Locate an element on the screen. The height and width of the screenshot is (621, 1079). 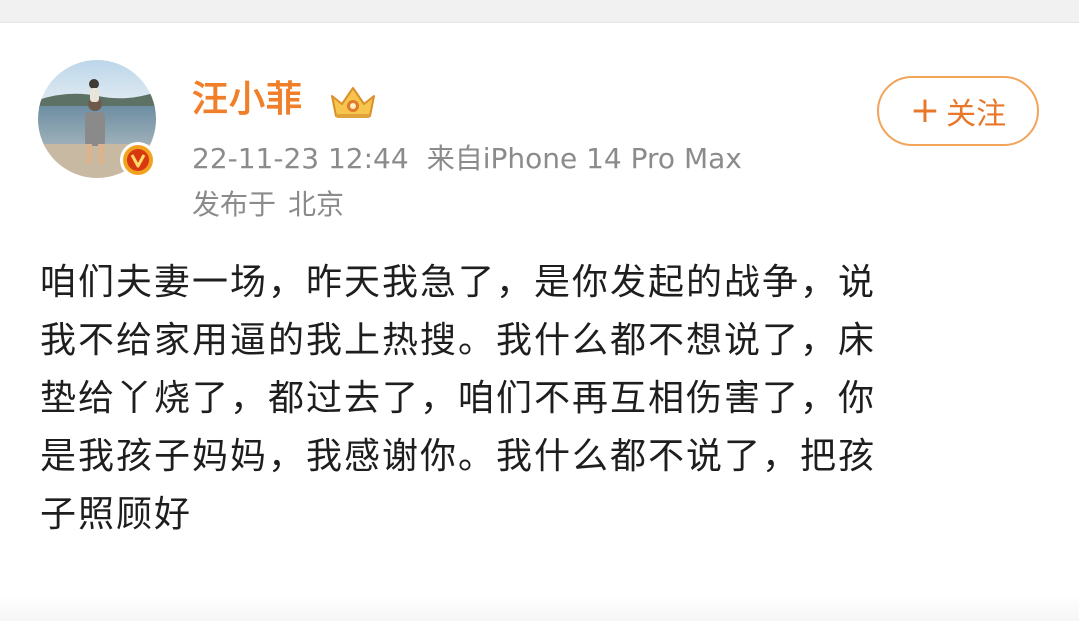
post-meta: 22-11-23 12:44 来自iPhone 14 Pro Max is located at coordinates (467, 159).